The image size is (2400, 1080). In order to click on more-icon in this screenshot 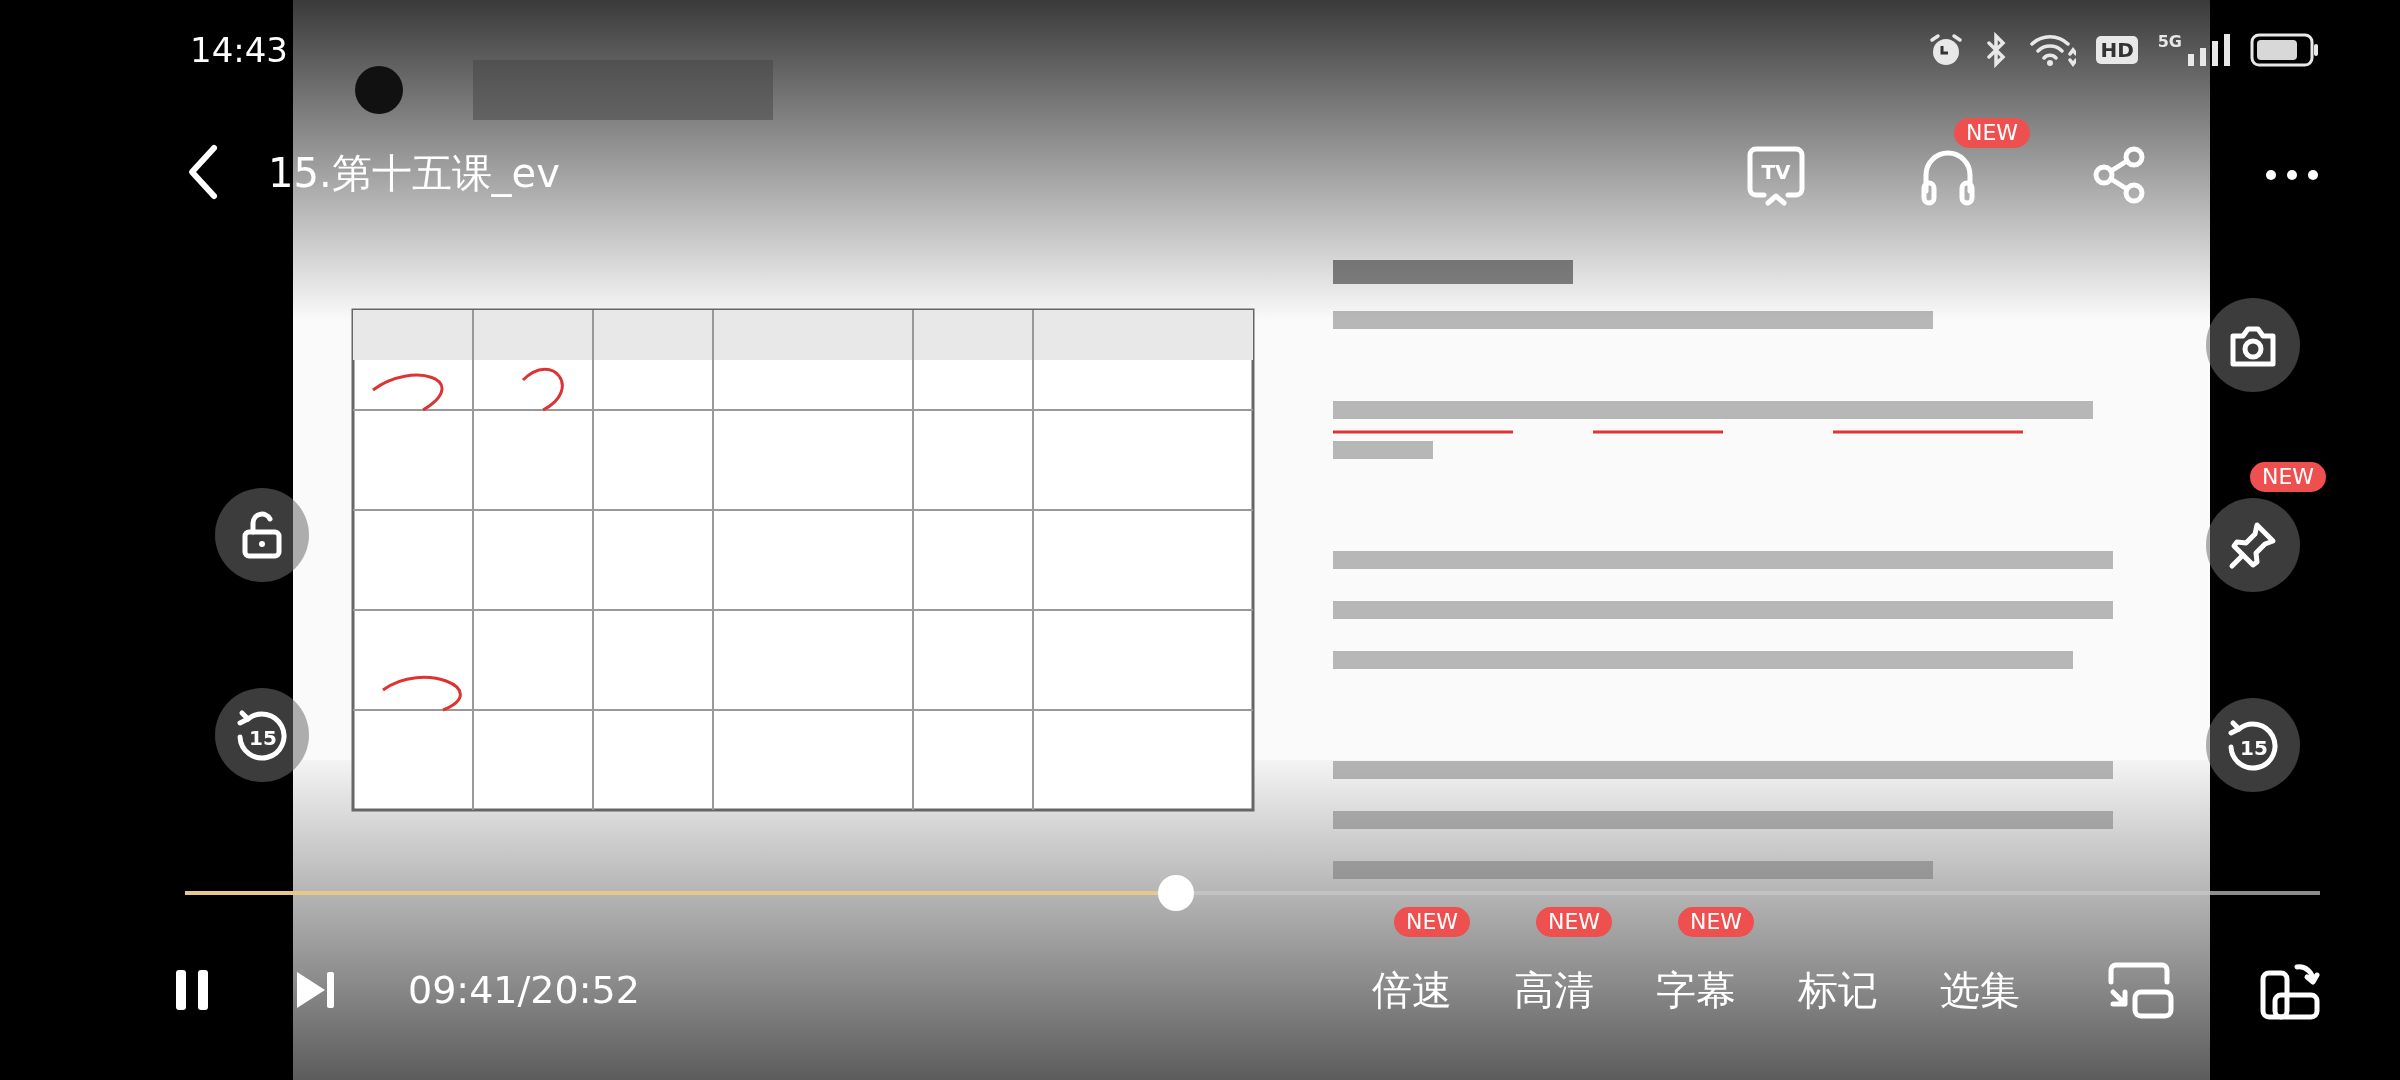, I will do `click(2292, 175)`.